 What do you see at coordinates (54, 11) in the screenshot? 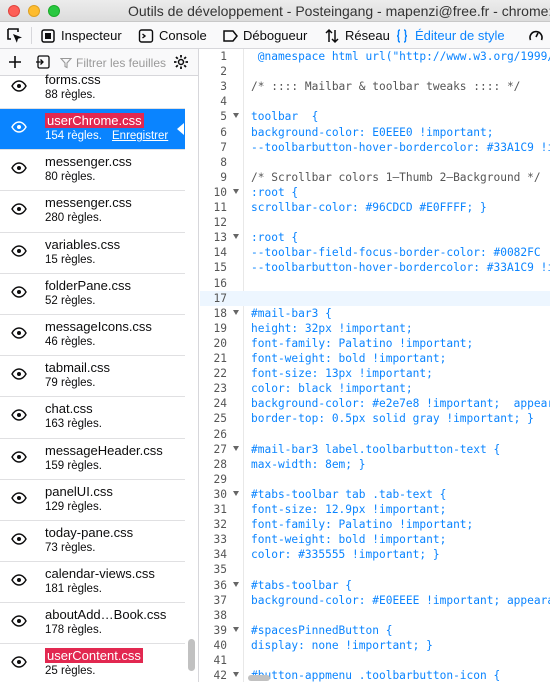
I see `zoom-window-button` at bounding box center [54, 11].